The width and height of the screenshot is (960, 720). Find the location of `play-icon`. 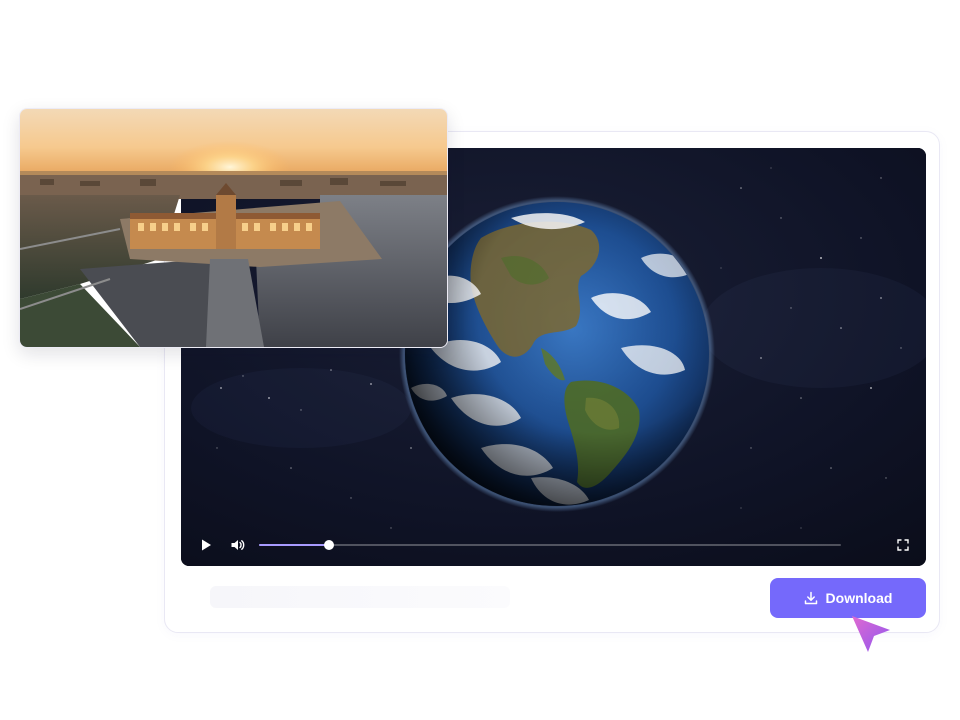

play-icon is located at coordinates (206, 545).